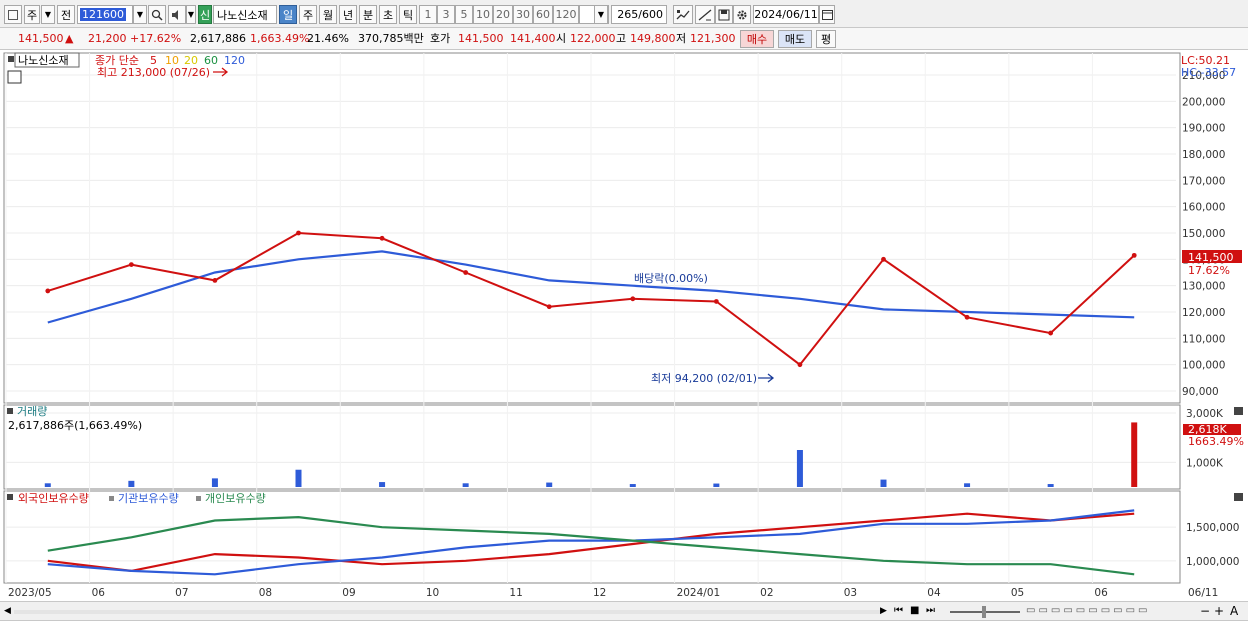 This screenshot has width=1248, height=621. What do you see at coordinates (705, 14) in the screenshot?
I see `draw-line-icon` at bounding box center [705, 14].